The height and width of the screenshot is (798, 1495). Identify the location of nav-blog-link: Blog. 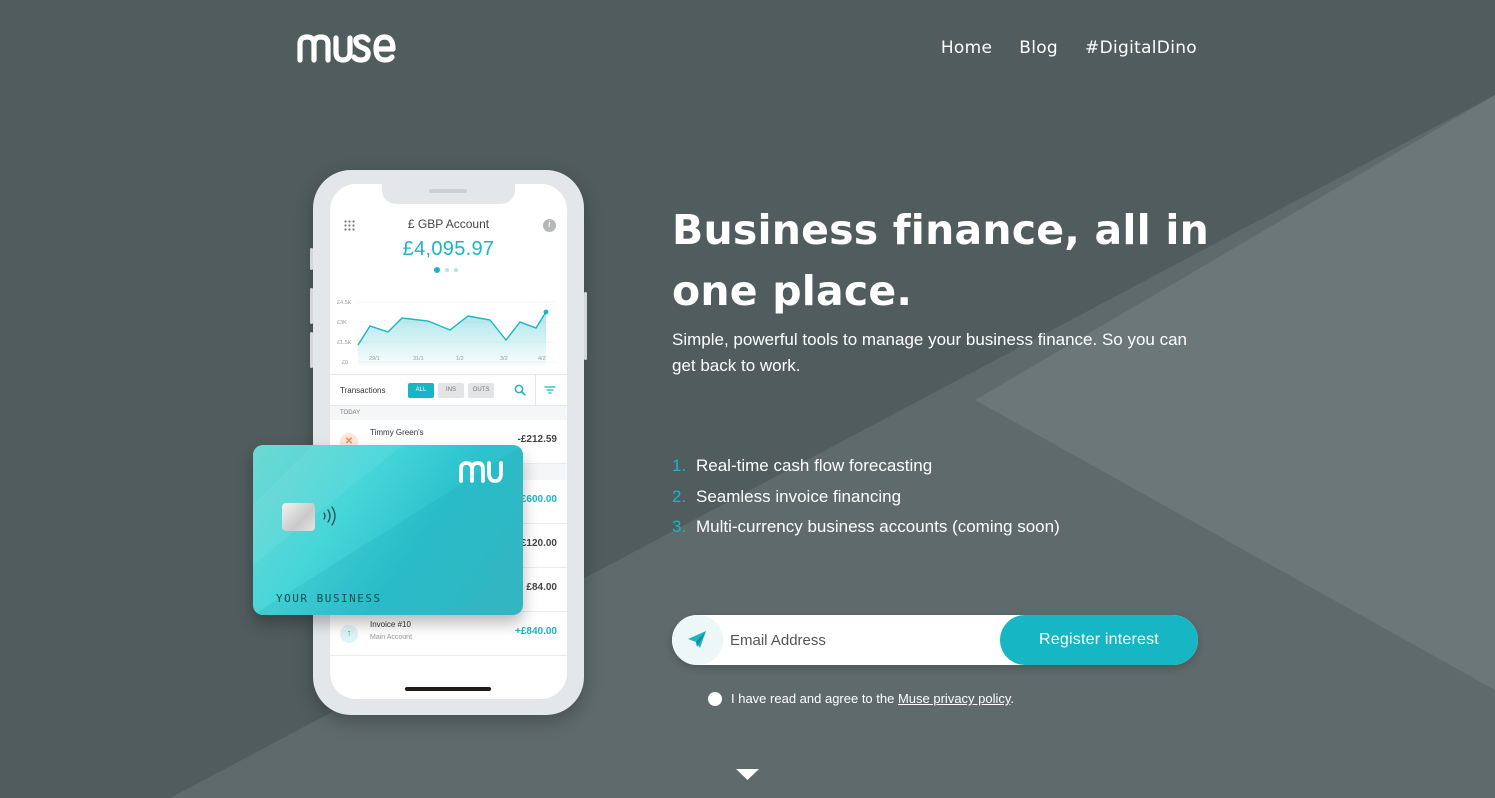
(1038, 48).